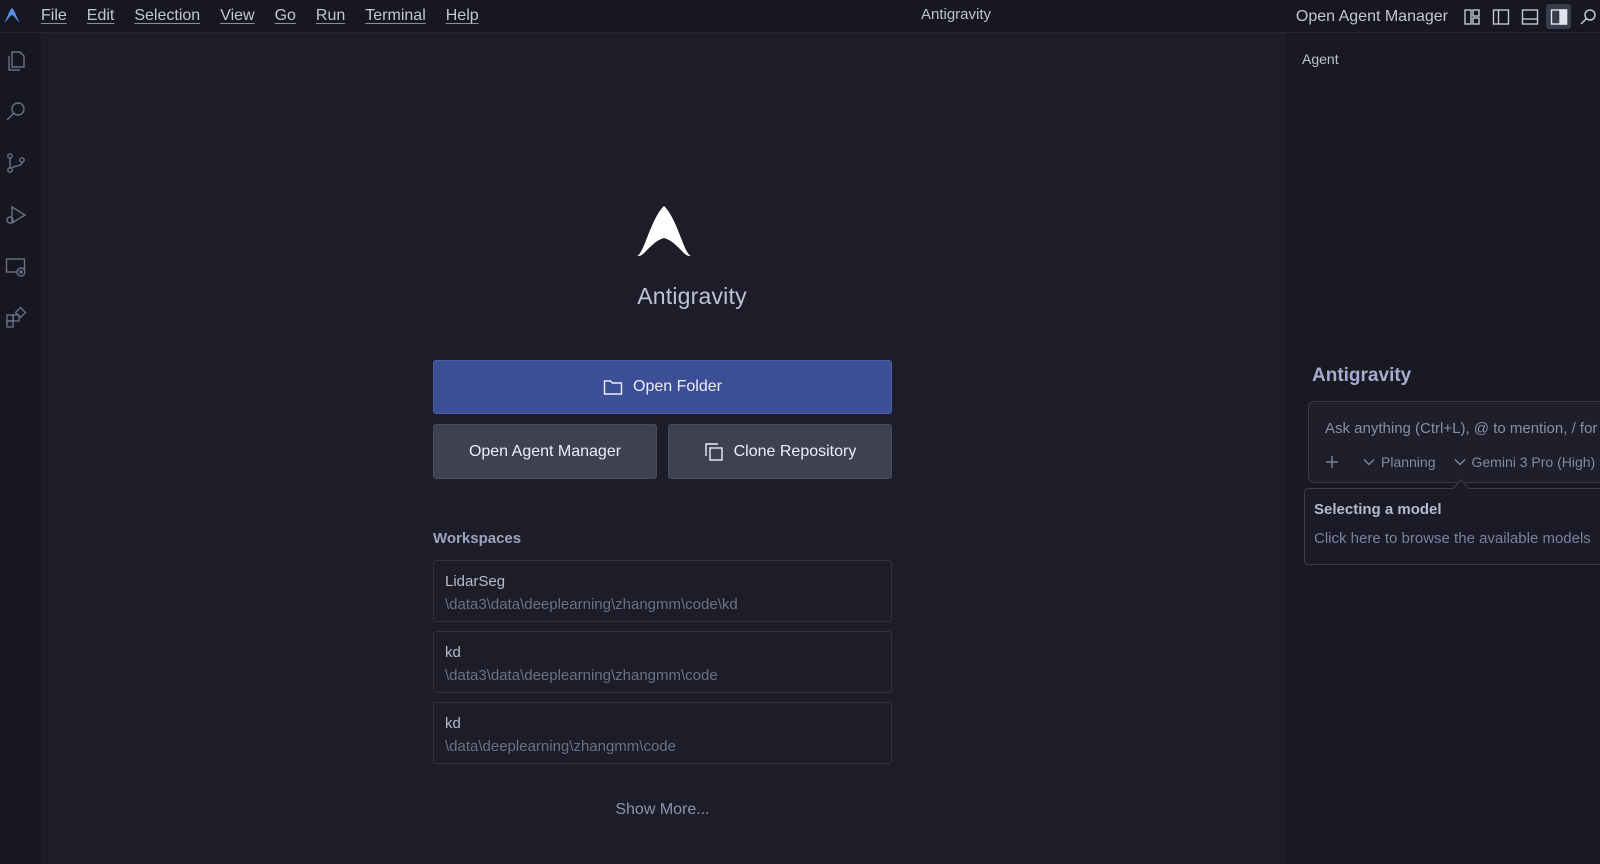 This screenshot has width=1600, height=864. I want to click on customize-layout-icon, so click(1471, 16).